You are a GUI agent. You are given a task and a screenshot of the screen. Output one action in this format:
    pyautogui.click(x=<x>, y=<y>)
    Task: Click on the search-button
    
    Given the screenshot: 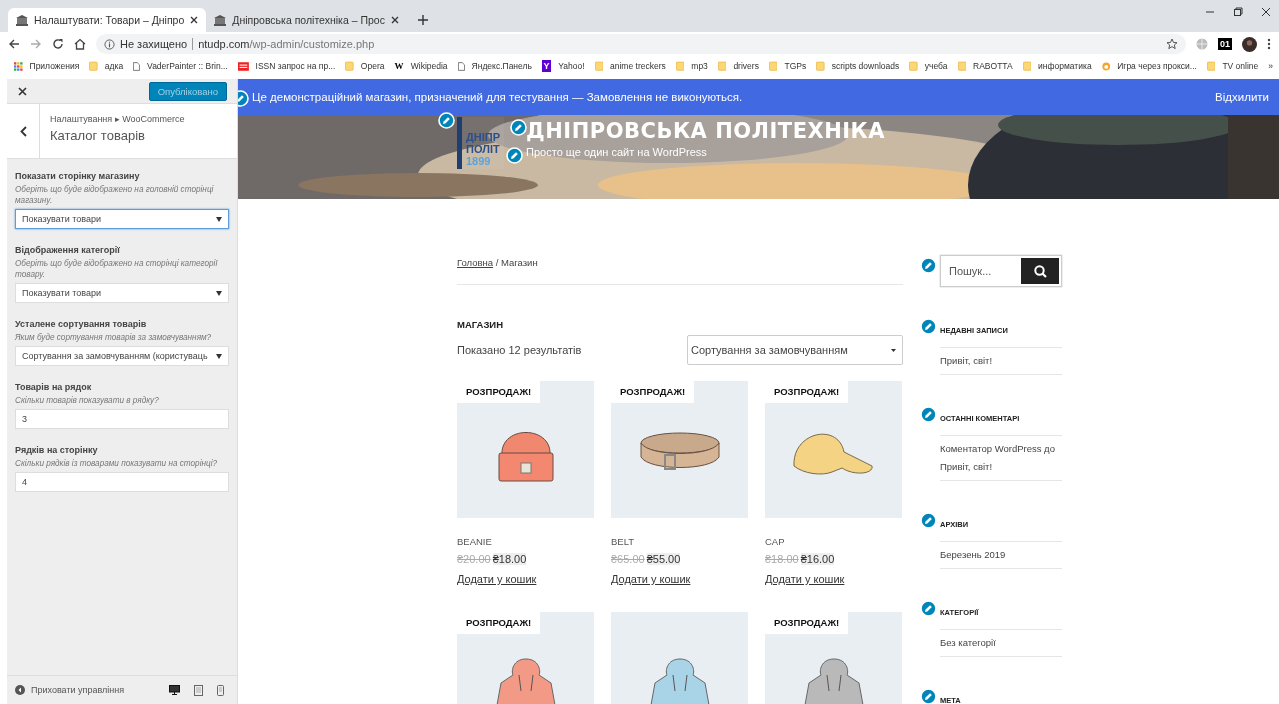 What is the action you would take?
    pyautogui.click(x=1040, y=271)
    